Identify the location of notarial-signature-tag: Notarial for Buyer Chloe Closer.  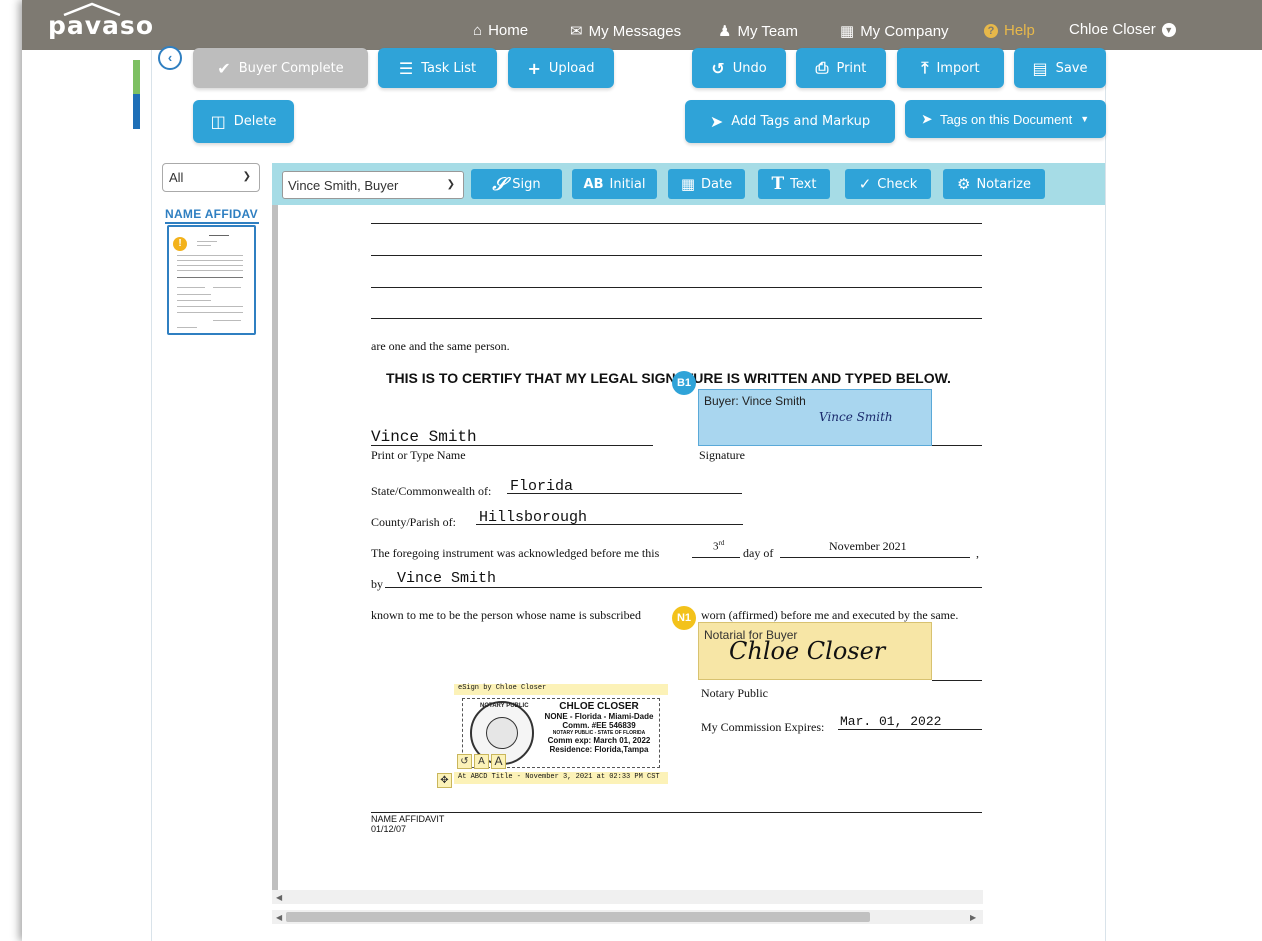
(815, 651).